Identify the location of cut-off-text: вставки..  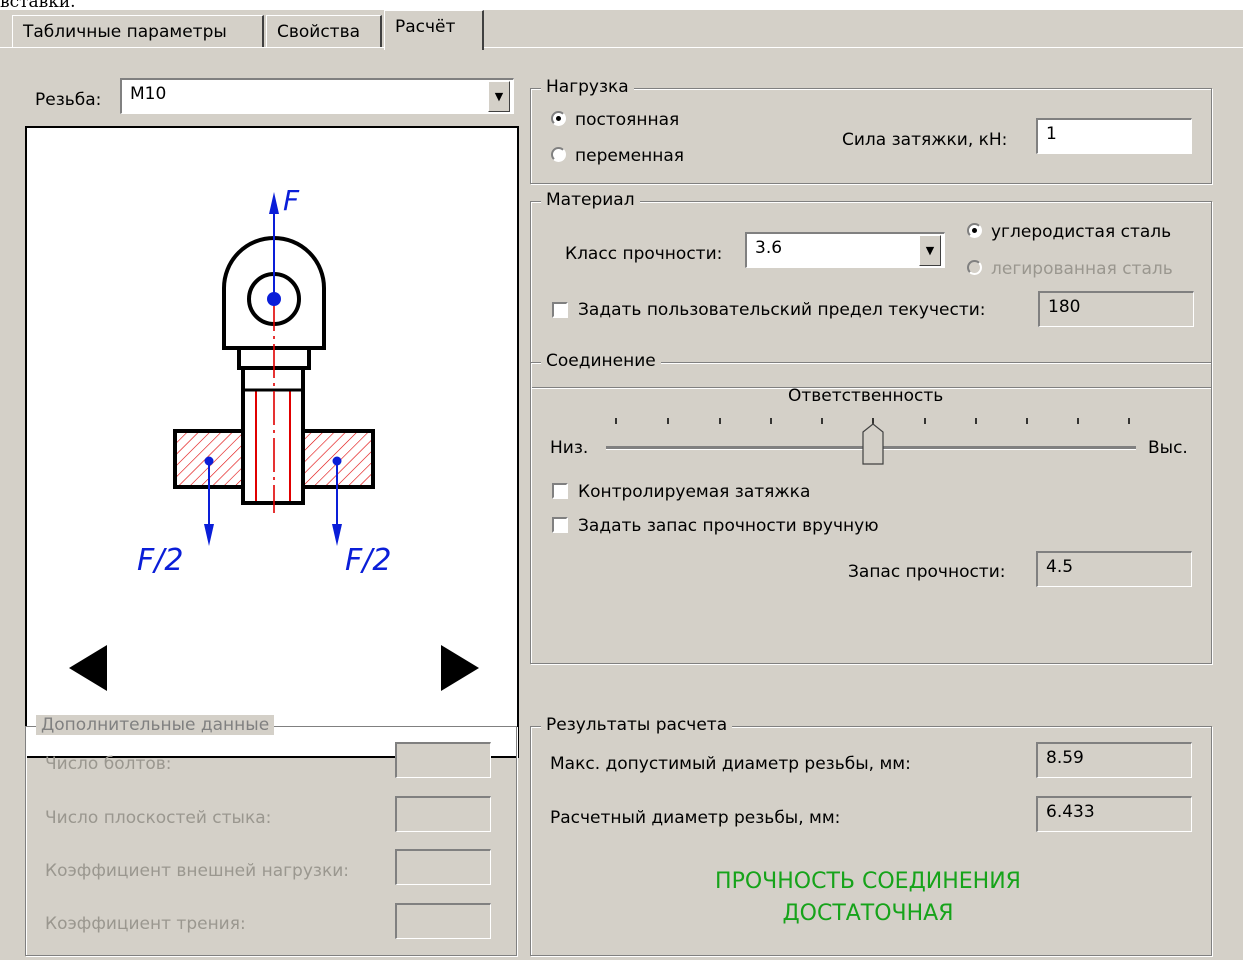
(38, 6).